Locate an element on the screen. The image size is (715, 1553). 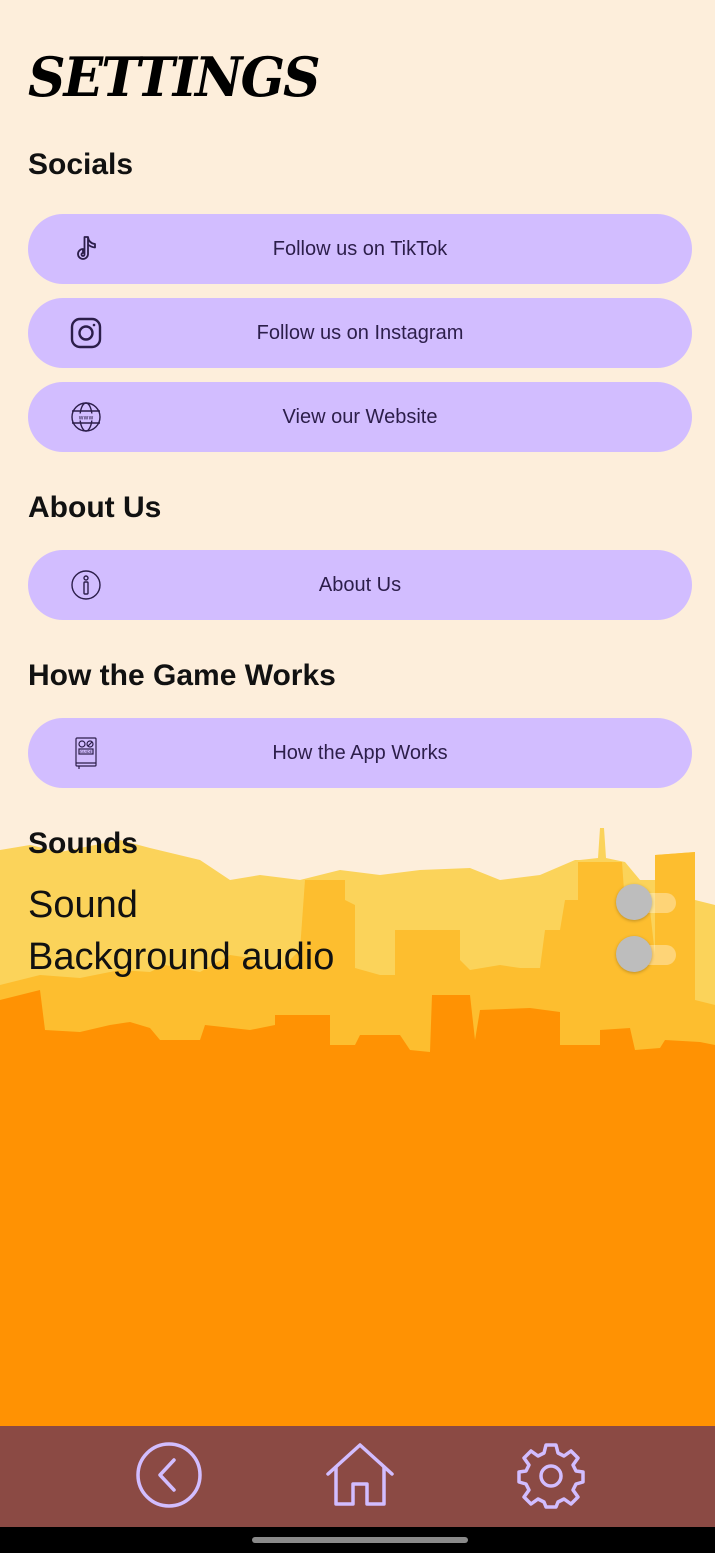
about-us-label: About Us is located at coordinates (360, 584).